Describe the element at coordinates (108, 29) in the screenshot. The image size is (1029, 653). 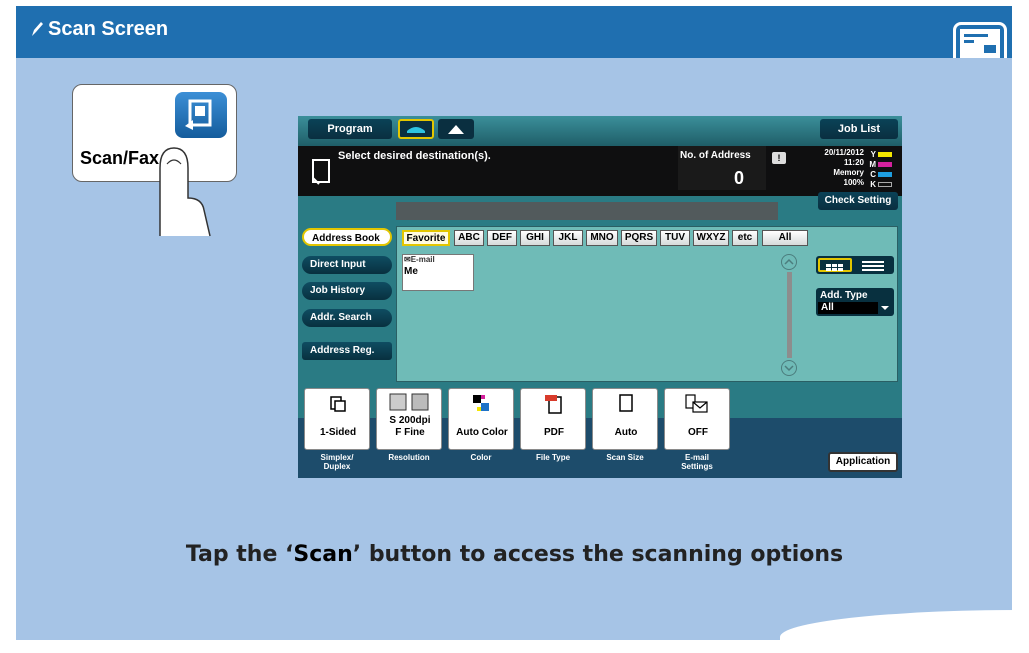
I see `slide-title: Scan Screen` at that location.